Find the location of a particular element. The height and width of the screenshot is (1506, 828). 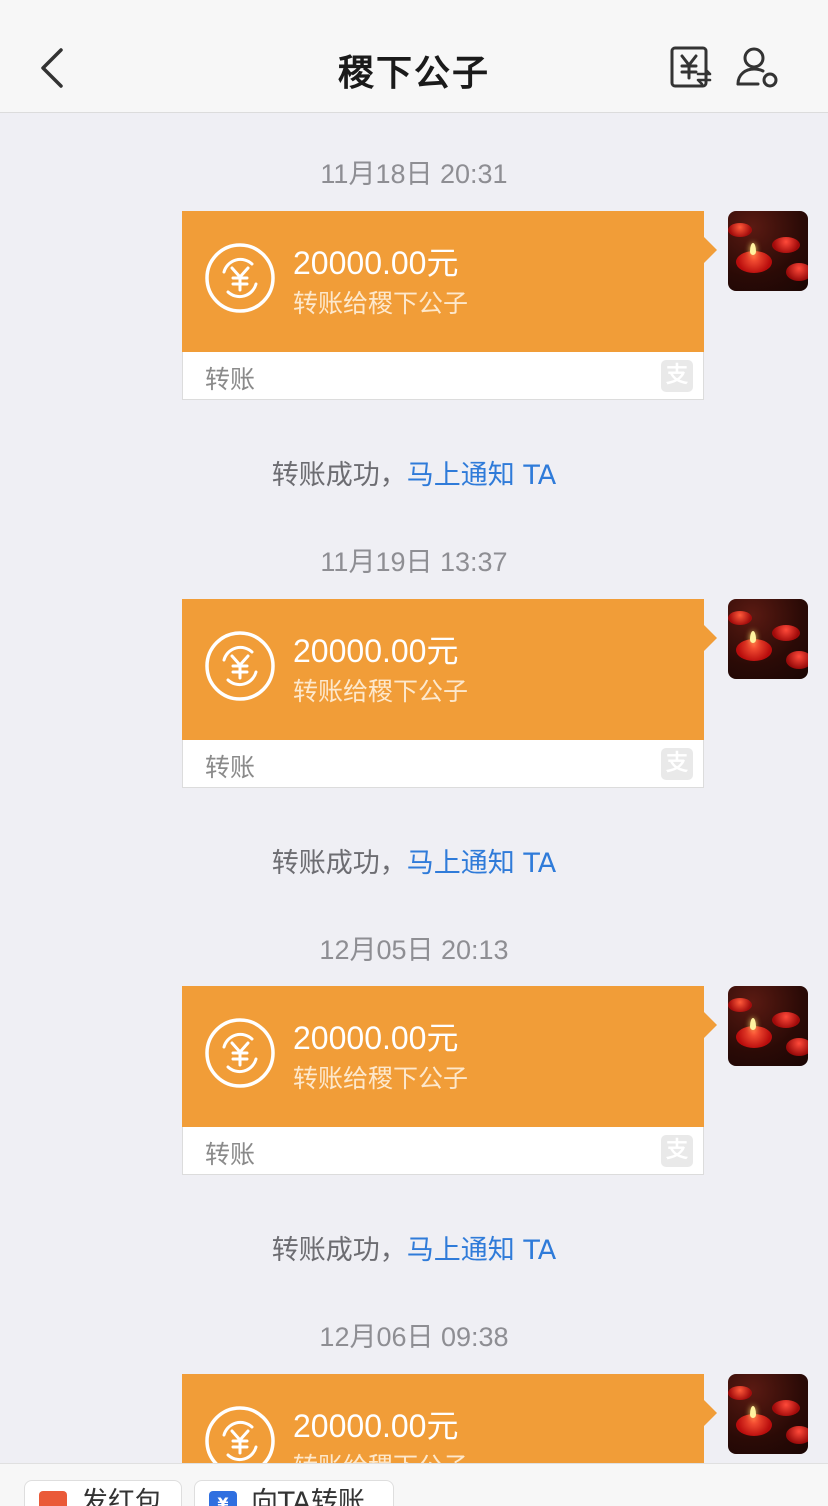

message-timestamp: 11月19日 13:37 is located at coordinates (414, 562).